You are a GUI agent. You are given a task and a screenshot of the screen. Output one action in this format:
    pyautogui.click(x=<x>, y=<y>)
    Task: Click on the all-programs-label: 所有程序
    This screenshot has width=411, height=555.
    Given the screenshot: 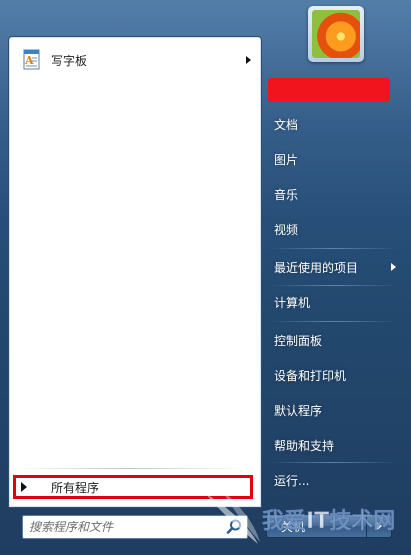 What is the action you would take?
    pyautogui.click(x=75, y=487)
    